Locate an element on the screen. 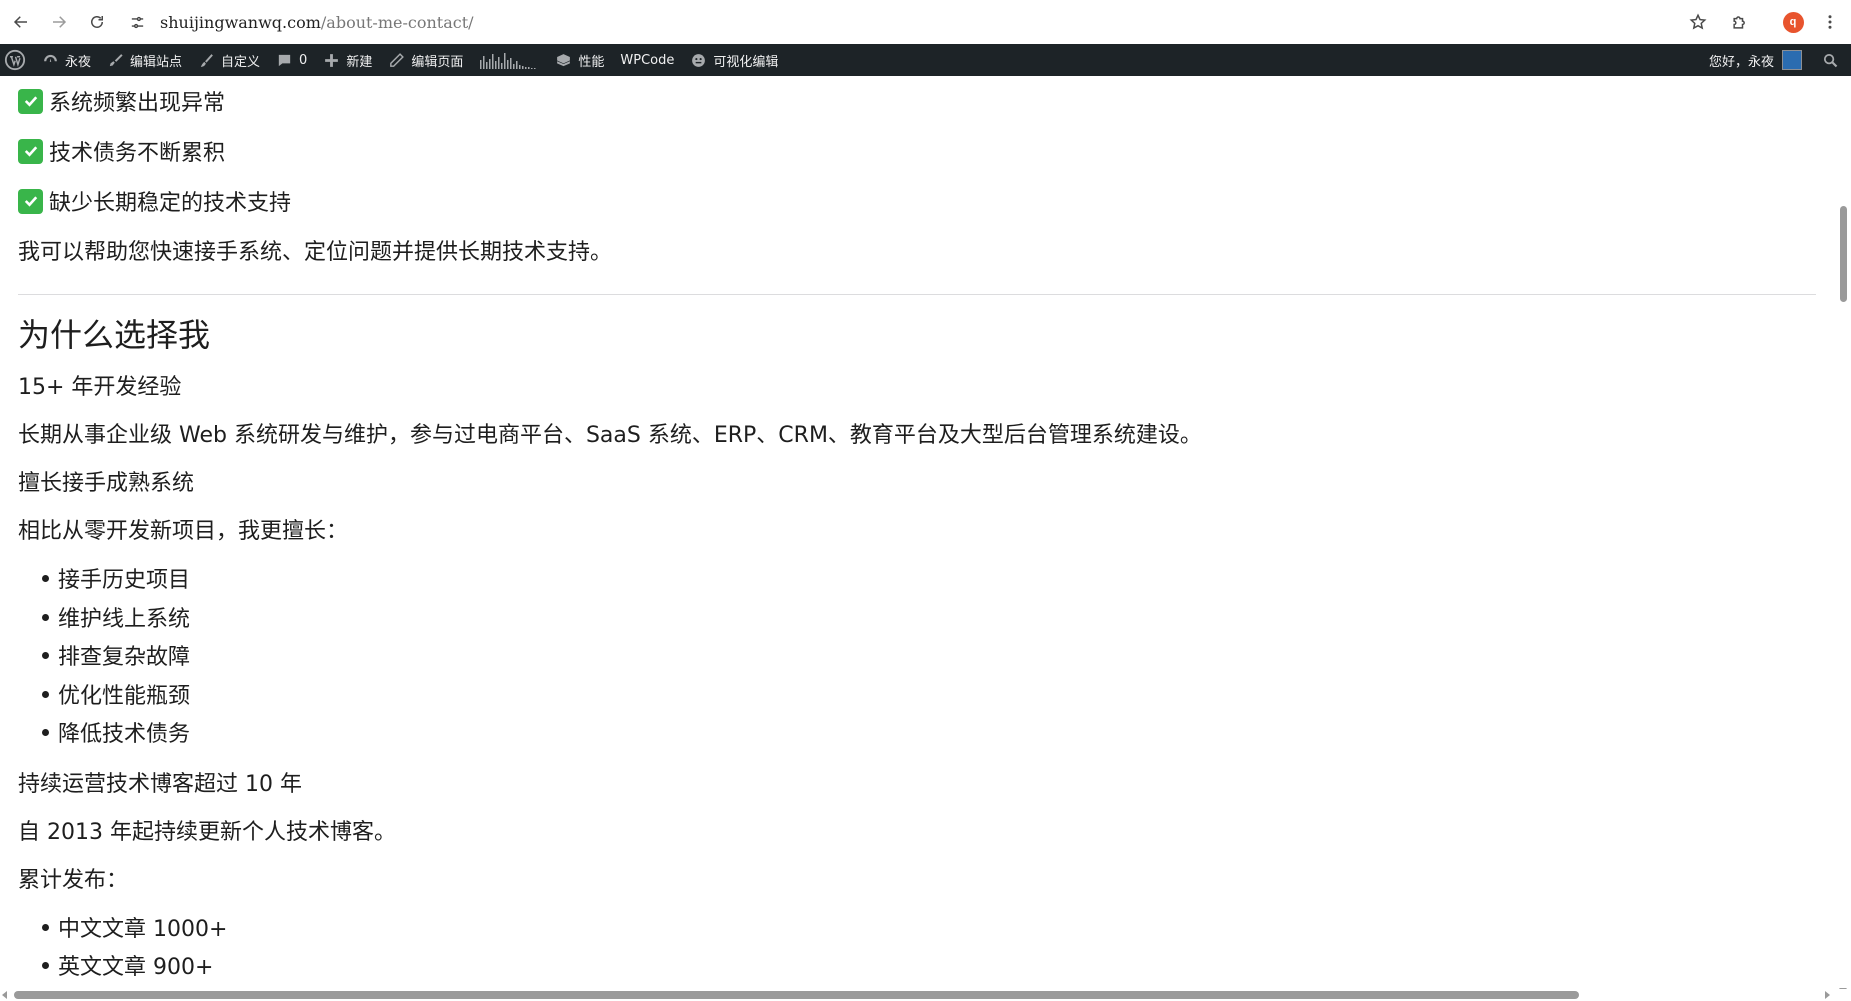  admin-comments-count: 0 is located at coordinates (303, 60).